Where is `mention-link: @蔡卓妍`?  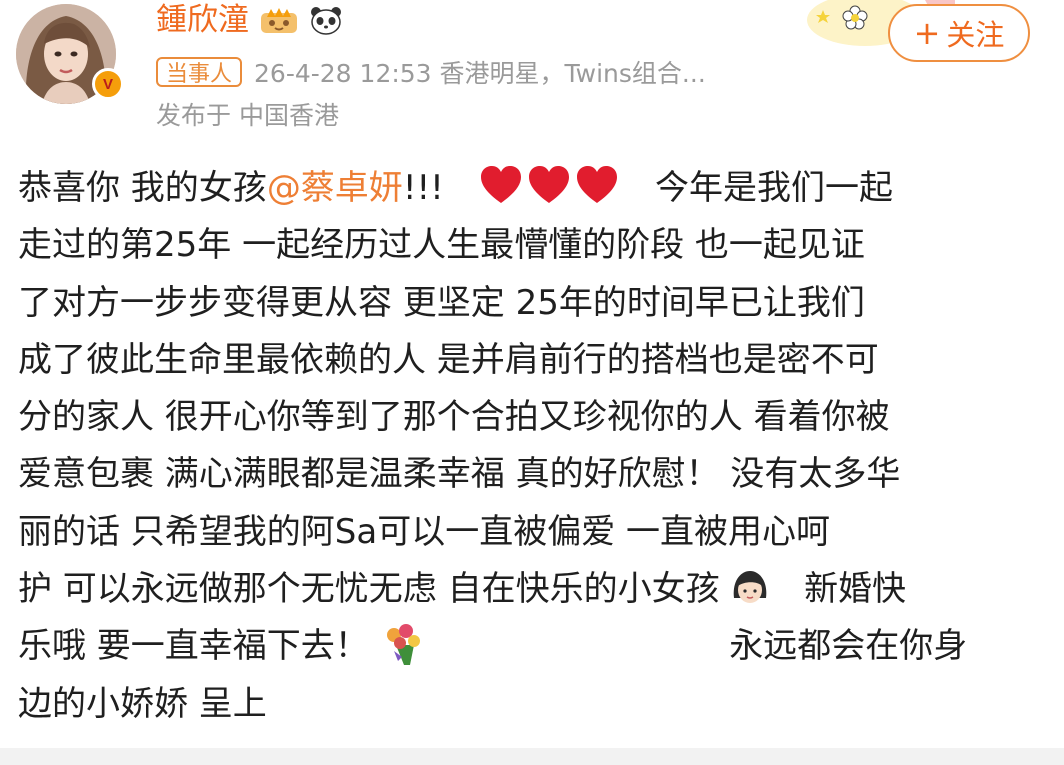 mention-link: @蔡卓妍 is located at coordinates (335, 188).